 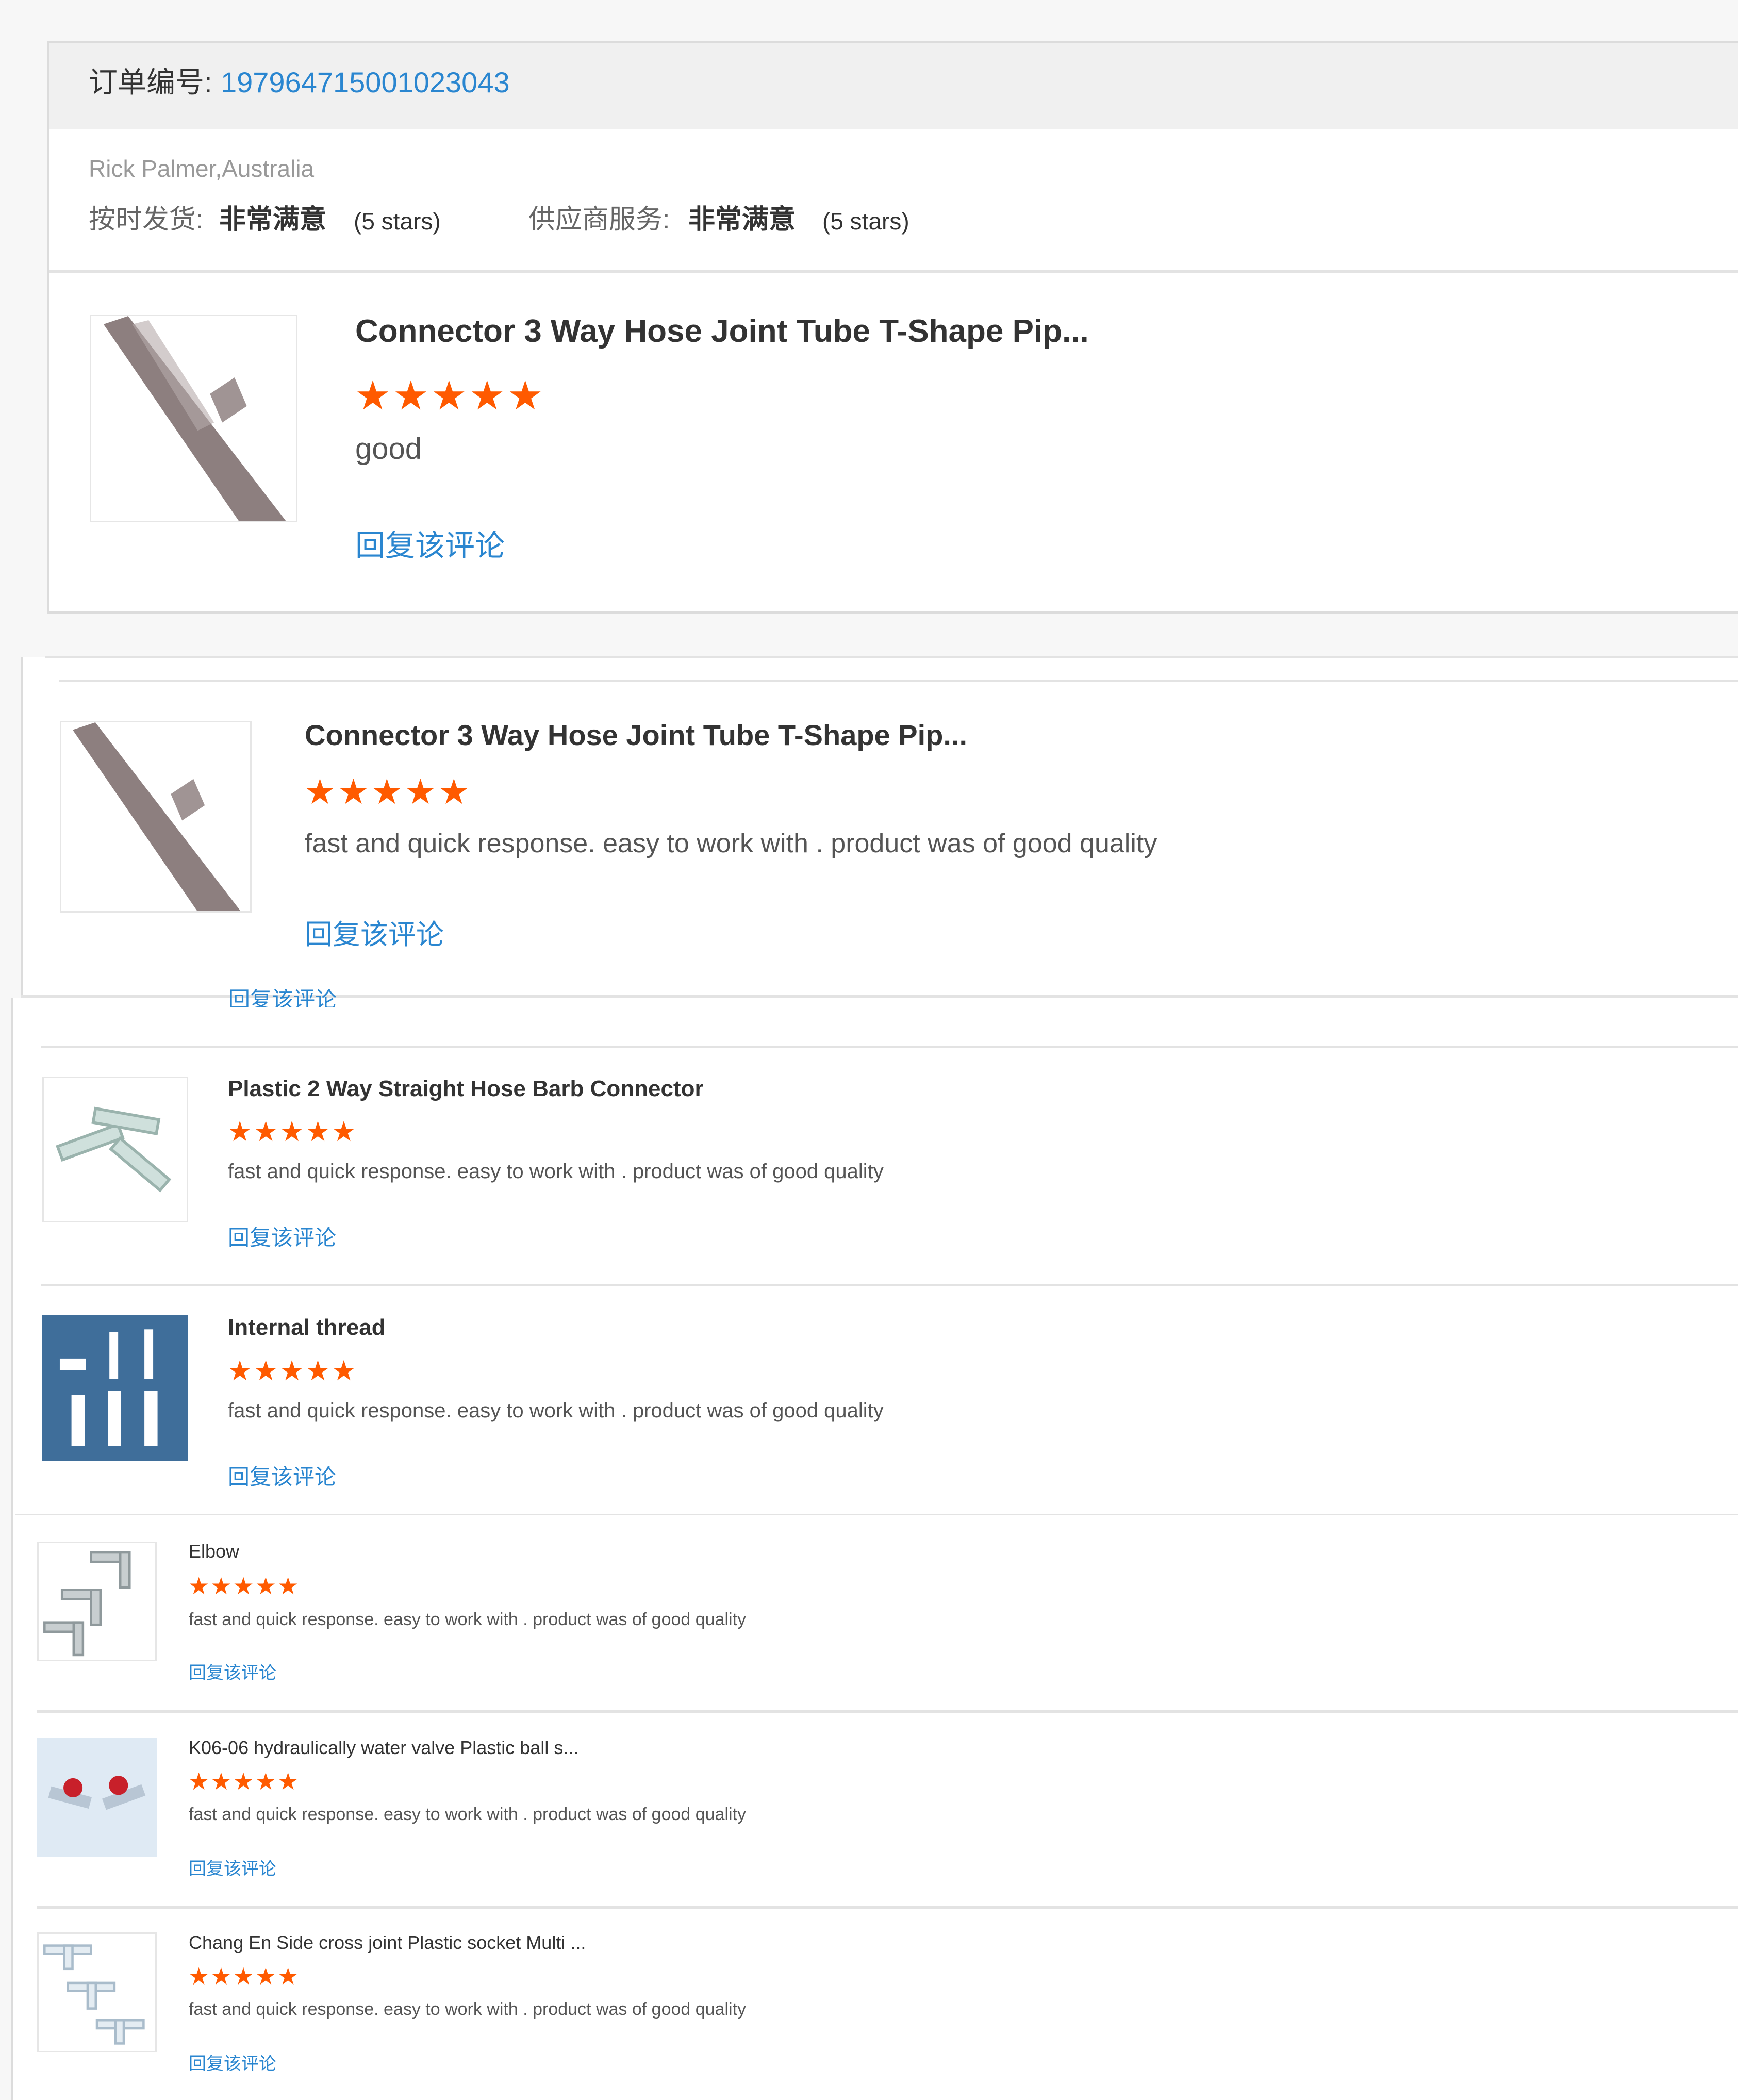 I want to click on review-title: Elbow, so click(x=214, y=1551).